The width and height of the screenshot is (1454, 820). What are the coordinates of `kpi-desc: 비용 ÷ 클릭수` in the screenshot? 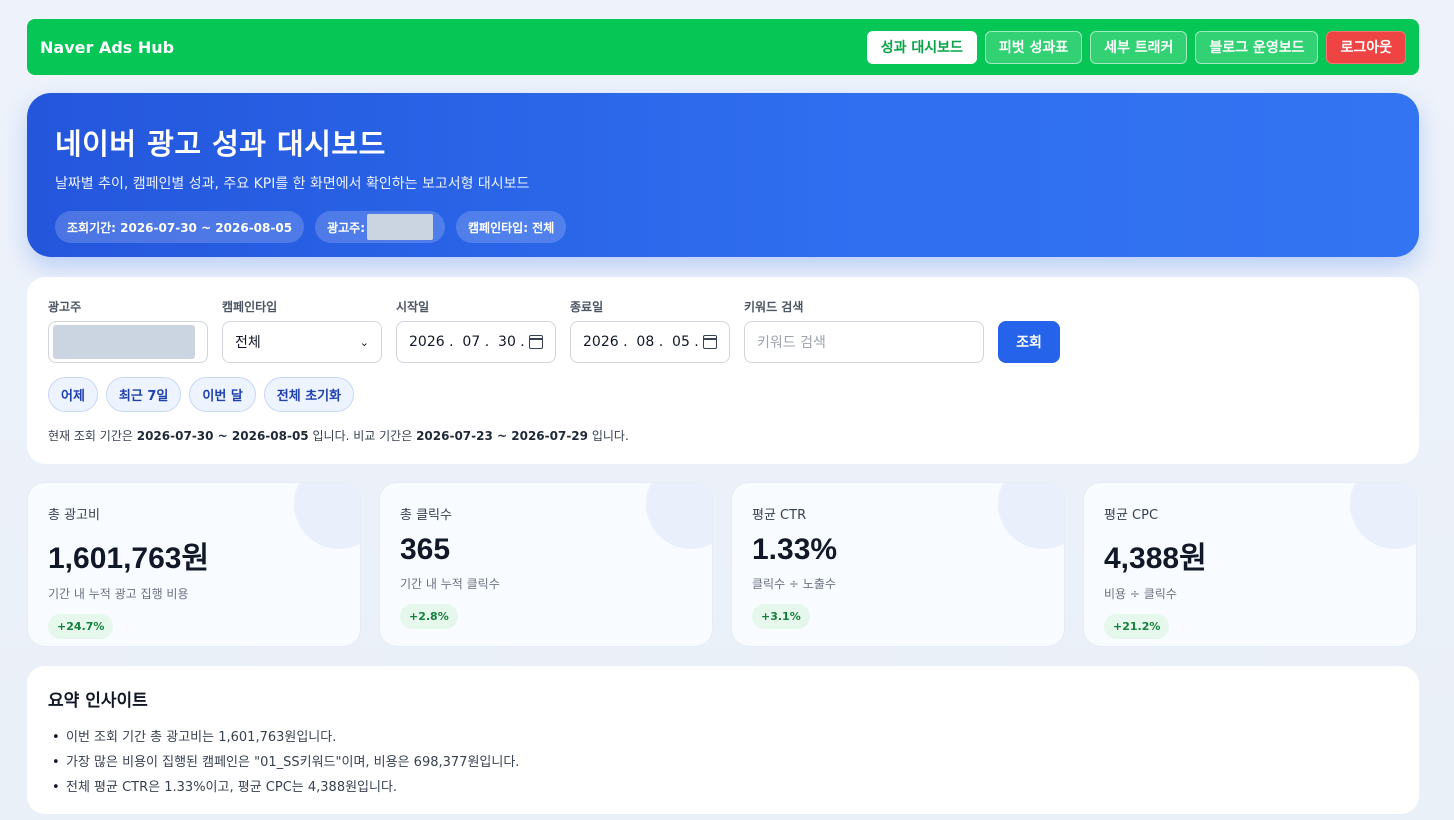 It's located at (1140, 594).